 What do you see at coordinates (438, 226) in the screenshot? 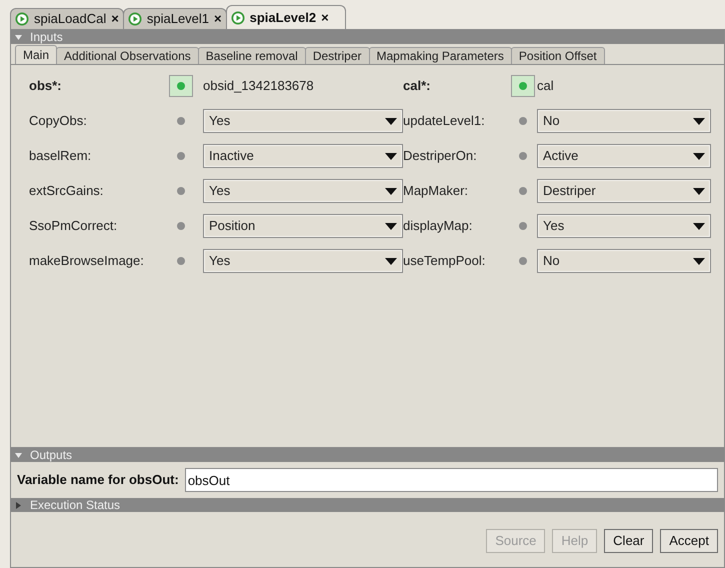
I see `field-label: displayMap:` at bounding box center [438, 226].